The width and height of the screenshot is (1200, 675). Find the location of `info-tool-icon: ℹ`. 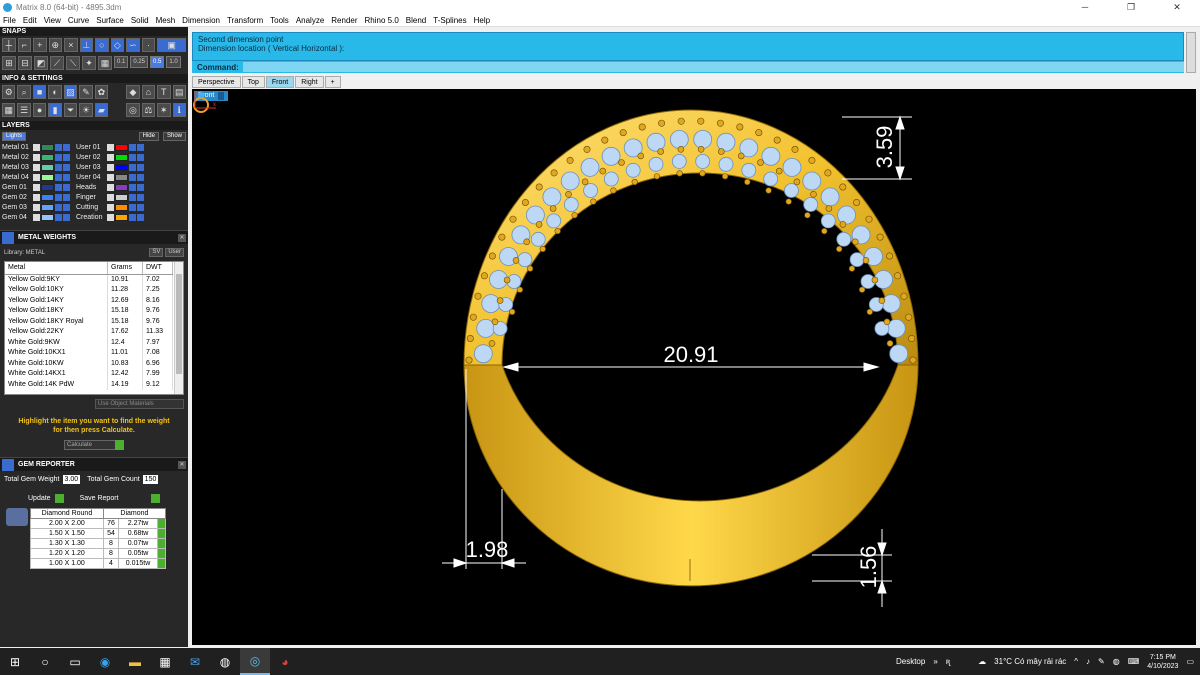

info-tool-icon: ℹ is located at coordinates (179, 110).